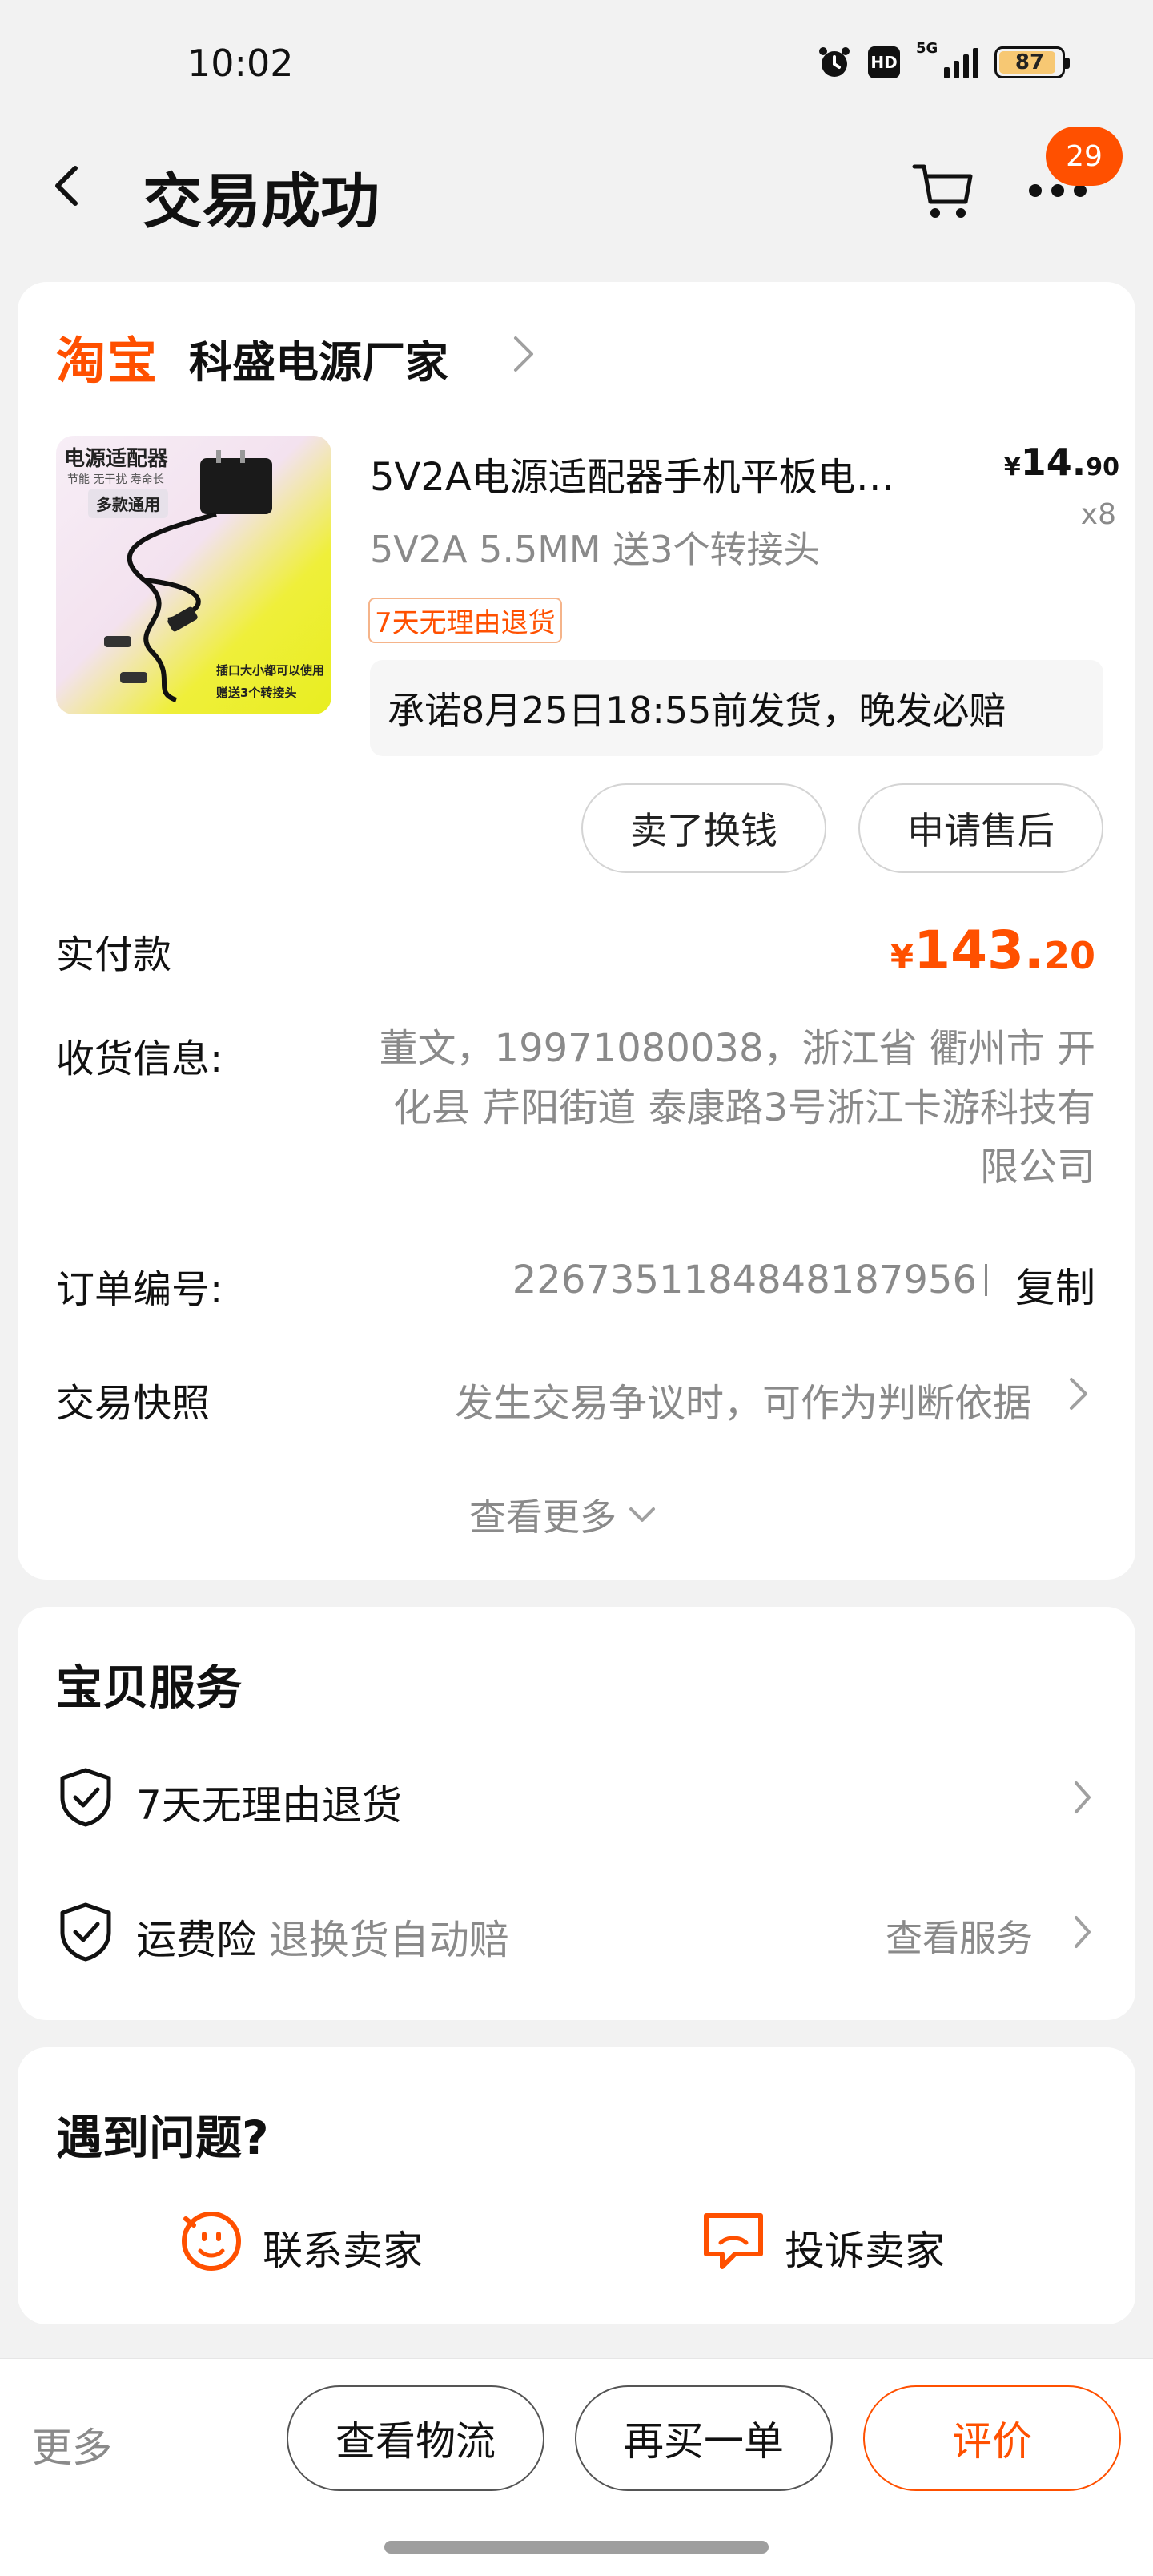 The width and height of the screenshot is (1153, 2576). I want to click on back-arrow-icon, so click(66, 186).